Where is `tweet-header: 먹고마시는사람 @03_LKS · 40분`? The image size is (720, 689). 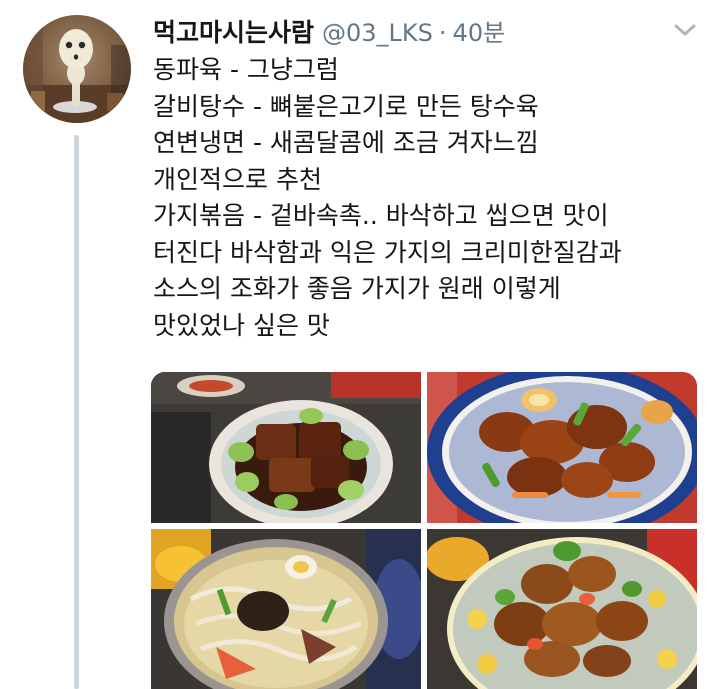
tweet-header: 먹고마시는사람 @03_LKS · 40분 is located at coordinates (329, 30).